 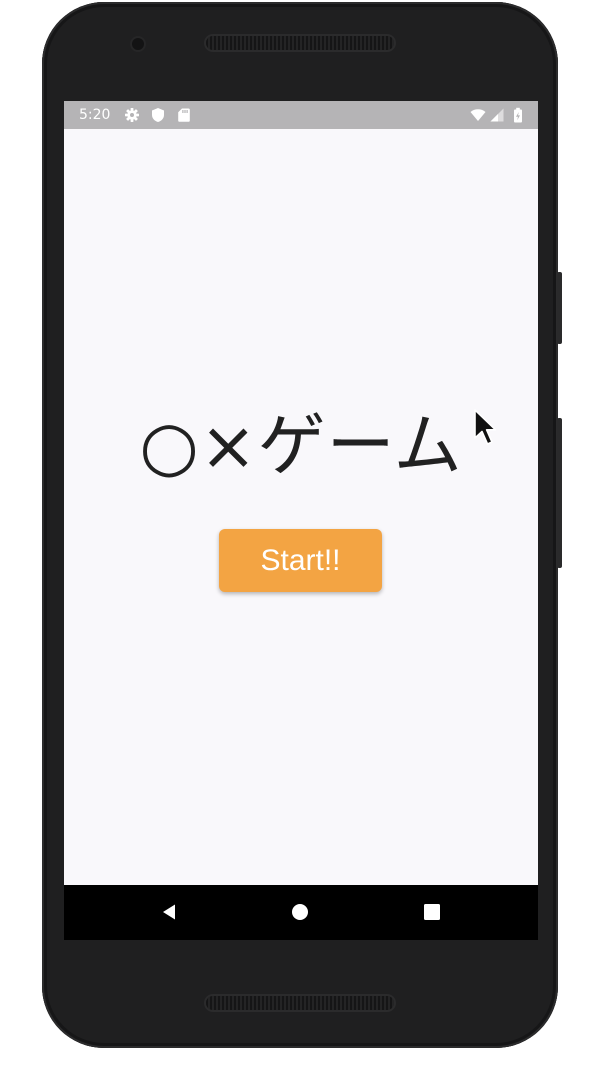 I want to click on status-bar: 5:20, so click(x=301, y=115).